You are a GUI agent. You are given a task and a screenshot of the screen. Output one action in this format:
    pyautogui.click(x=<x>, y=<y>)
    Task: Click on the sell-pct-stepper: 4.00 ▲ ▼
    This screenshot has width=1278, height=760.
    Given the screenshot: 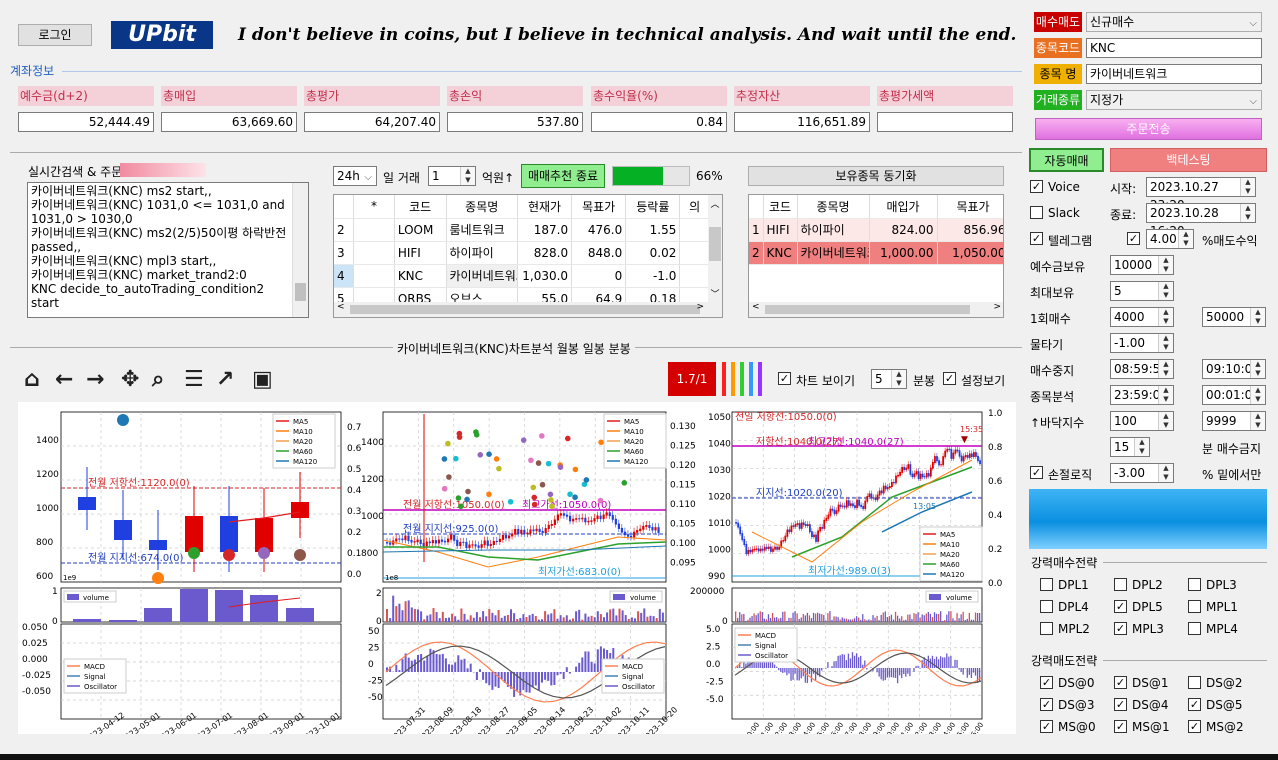 What is the action you would take?
    pyautogui.click(x=1170, y=239)
    